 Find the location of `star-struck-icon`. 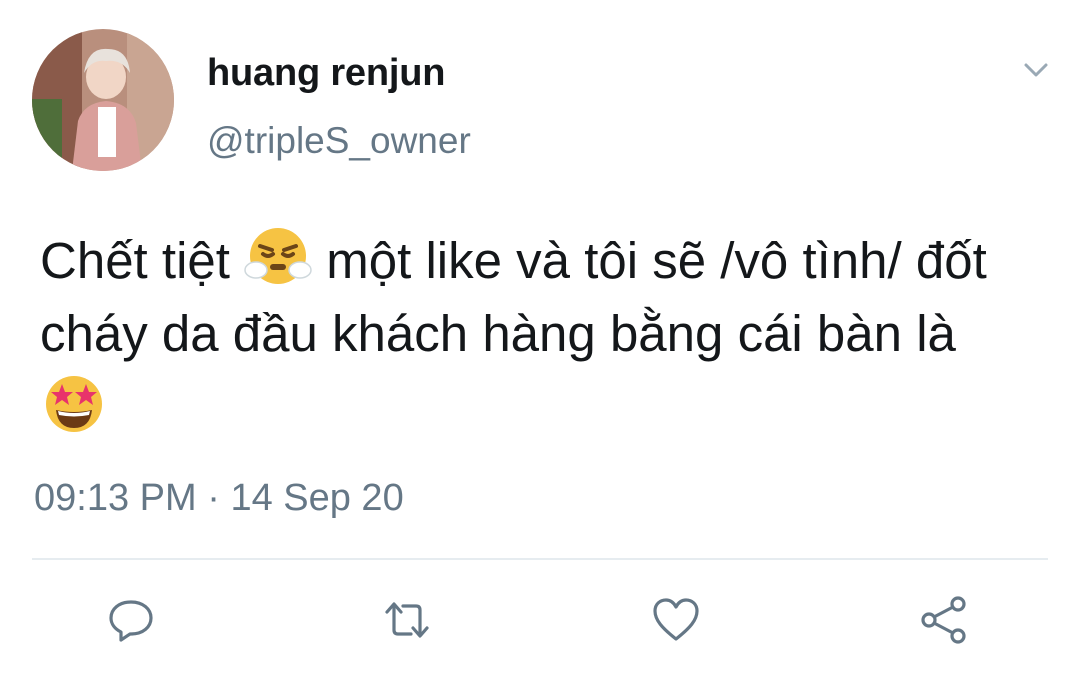

star-struck-icon is located at coordinates (74, 404).